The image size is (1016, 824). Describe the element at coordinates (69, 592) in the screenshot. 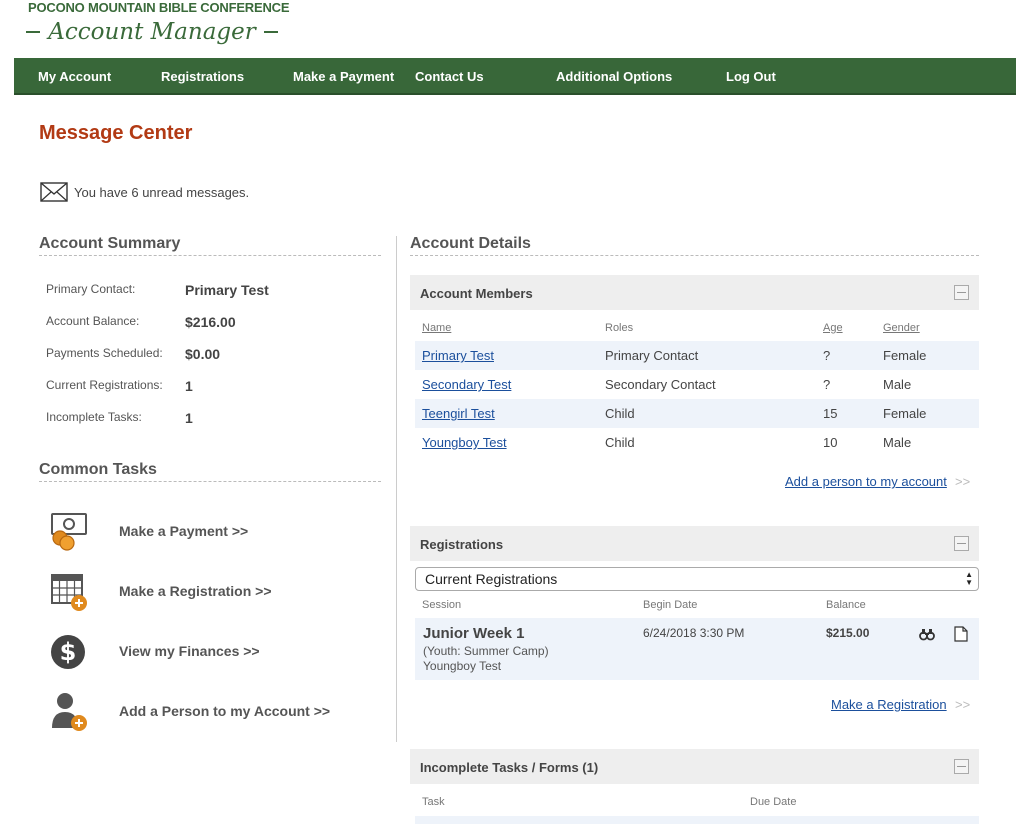

I see `calendar-add-icon` at that location.